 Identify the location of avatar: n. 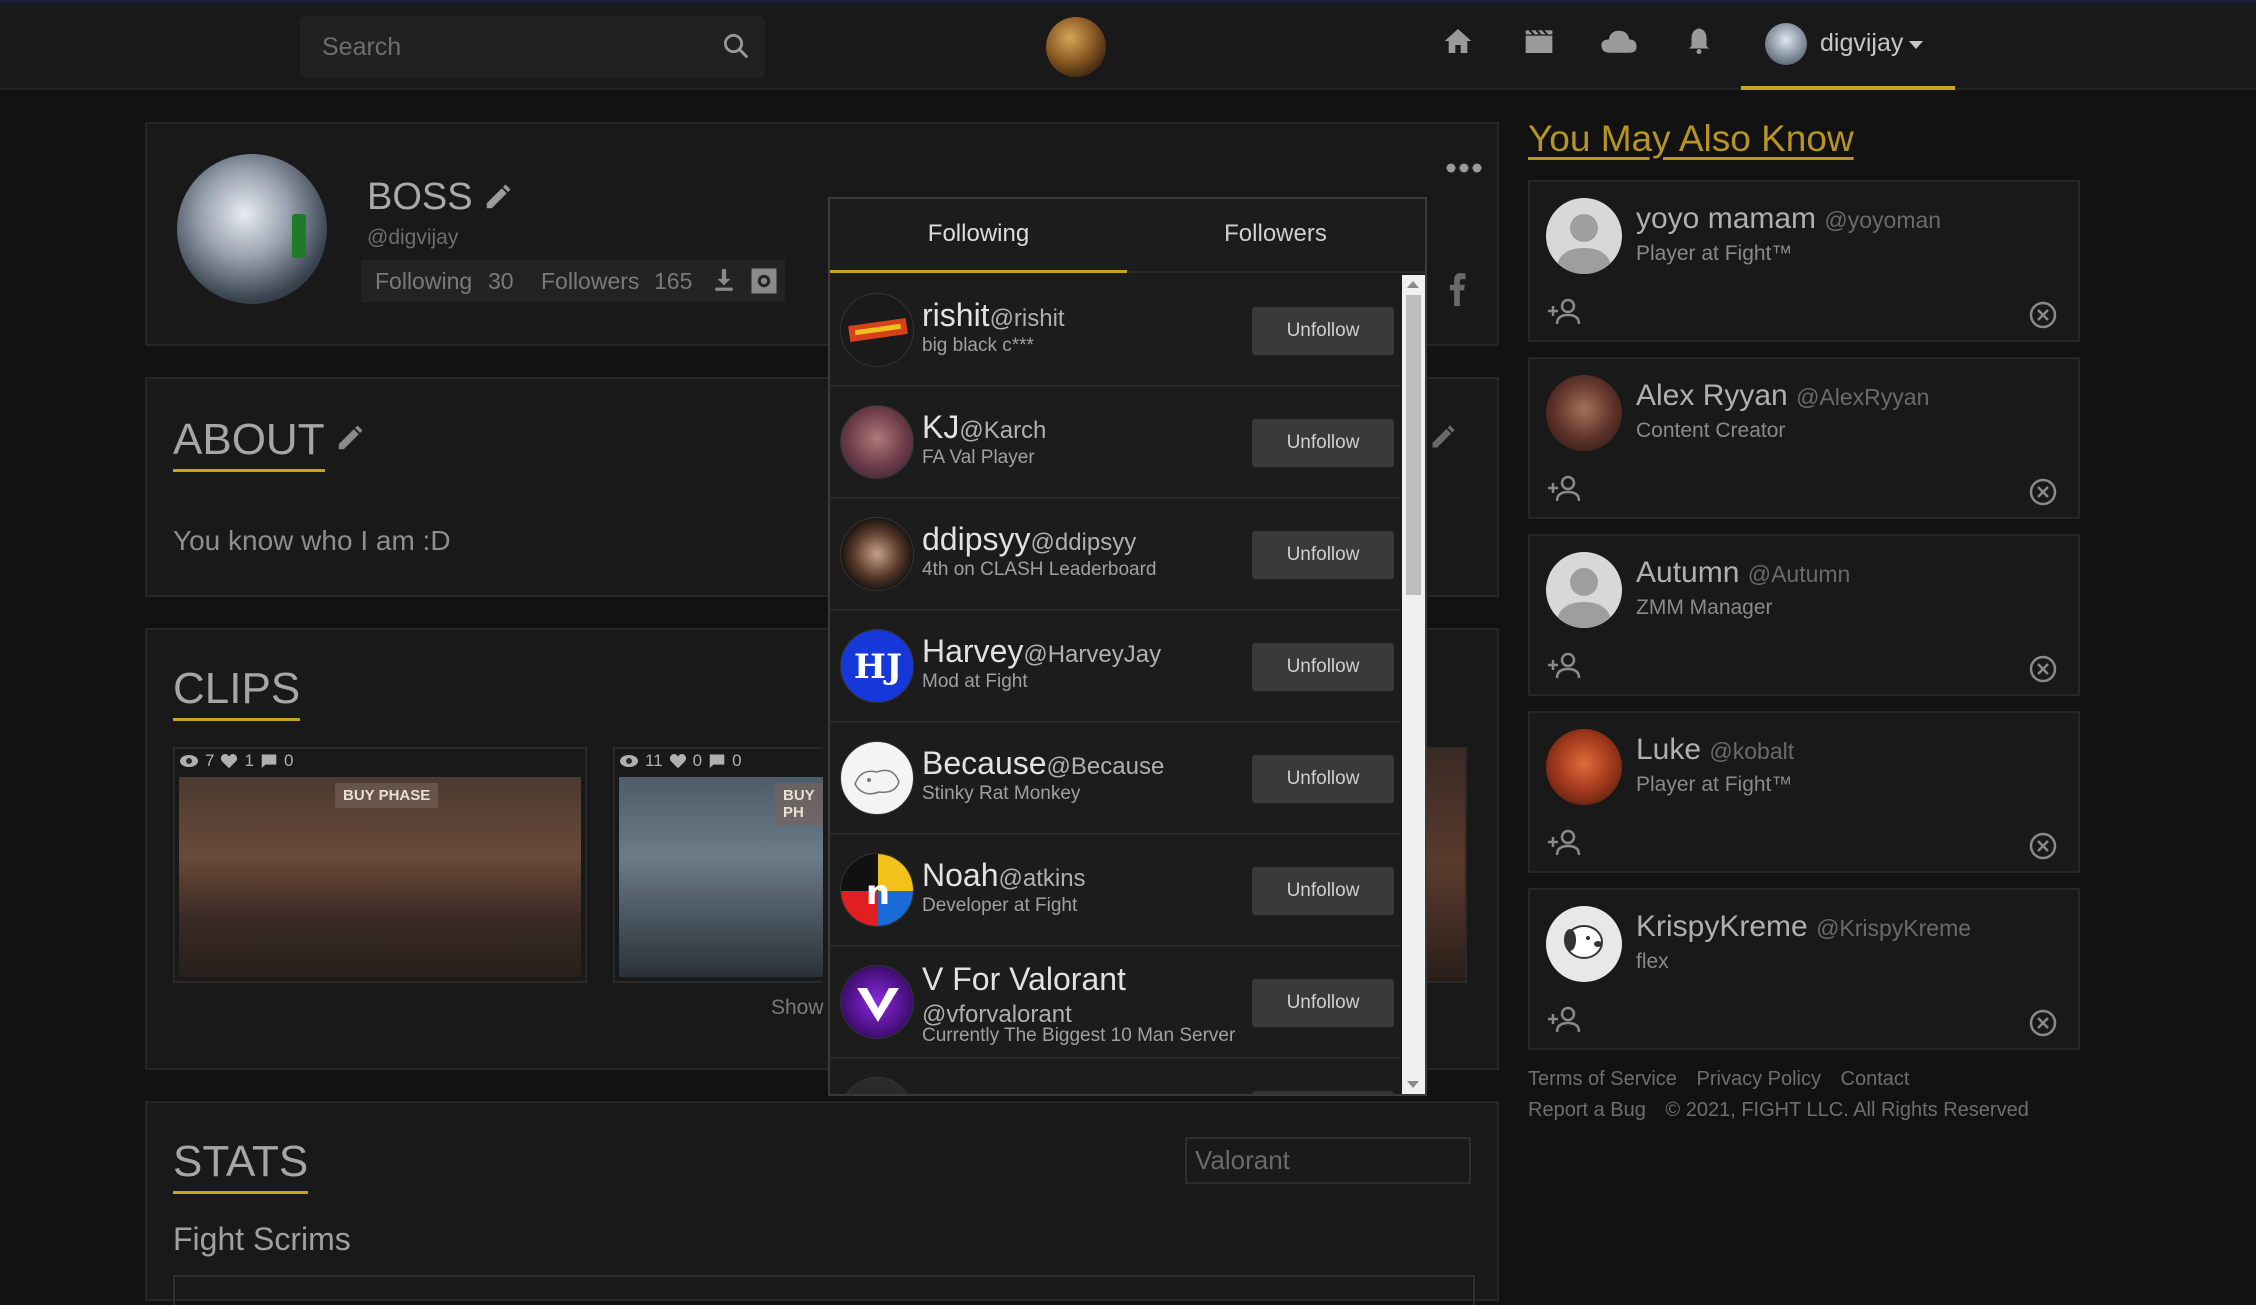
(877, 890).